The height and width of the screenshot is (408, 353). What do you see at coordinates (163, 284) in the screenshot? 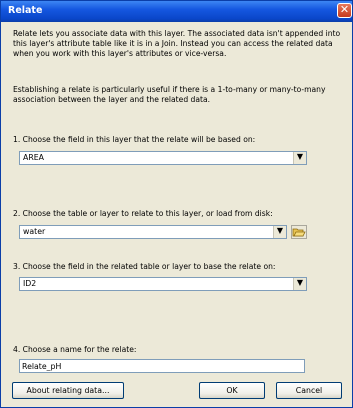
I see `related-field-dropdown: ID2 ▼` at bounding box center [163, 284].